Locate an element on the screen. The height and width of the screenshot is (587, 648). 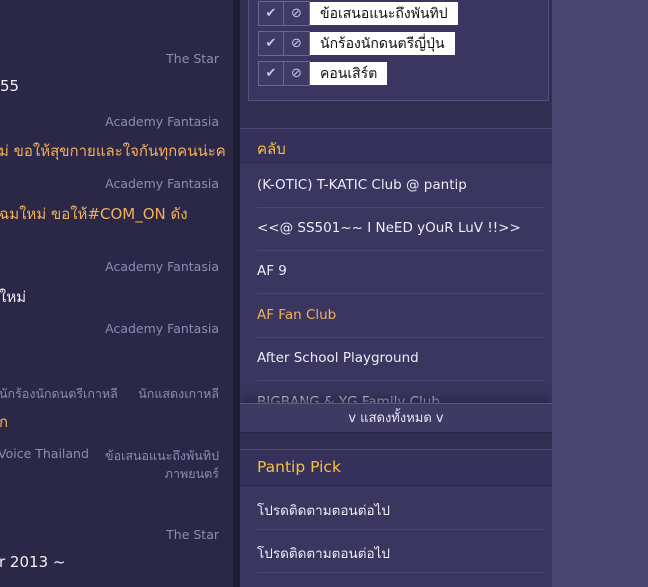
topic-row: ✔ ⊘ ข้อเสนอแนะถึงพันทิป is located at coordinates (358, 13).